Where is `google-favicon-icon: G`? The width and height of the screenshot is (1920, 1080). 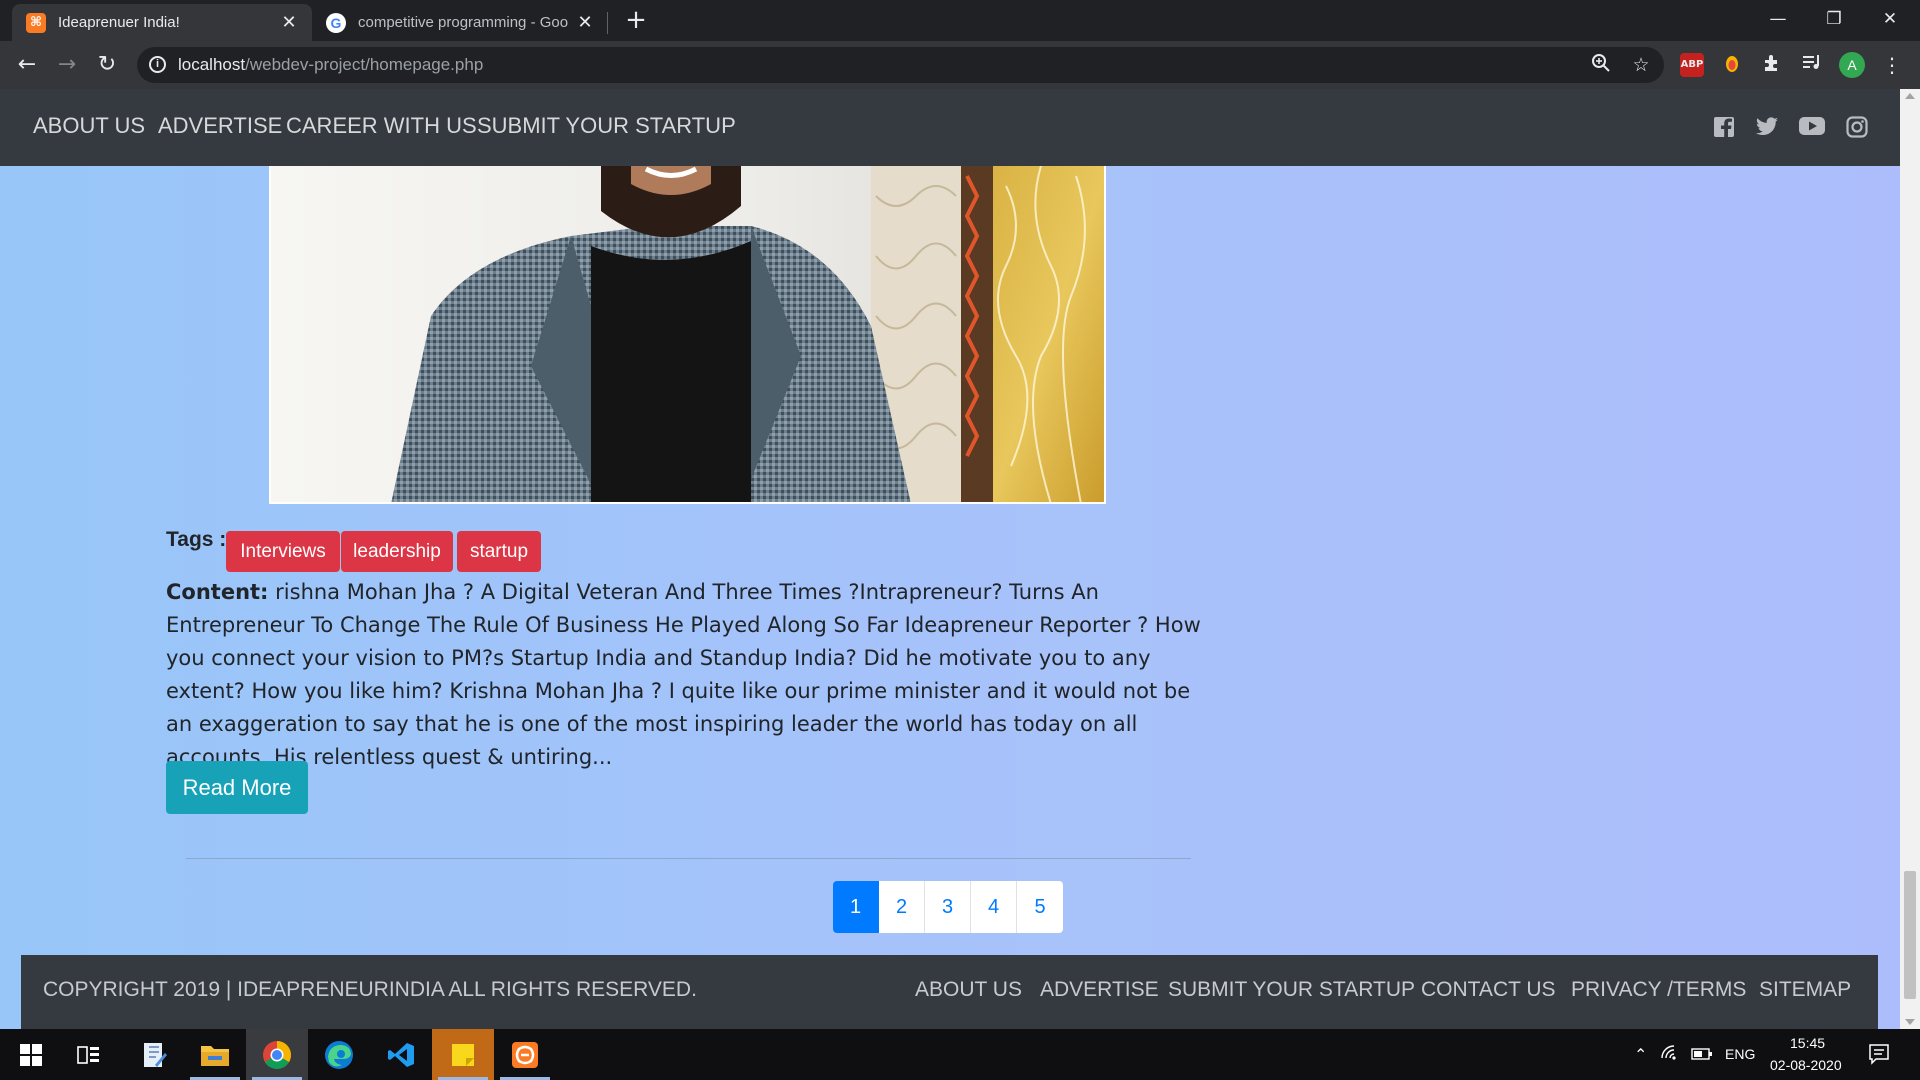 google-favicon-icon: G is located at coordinates (336, 22).